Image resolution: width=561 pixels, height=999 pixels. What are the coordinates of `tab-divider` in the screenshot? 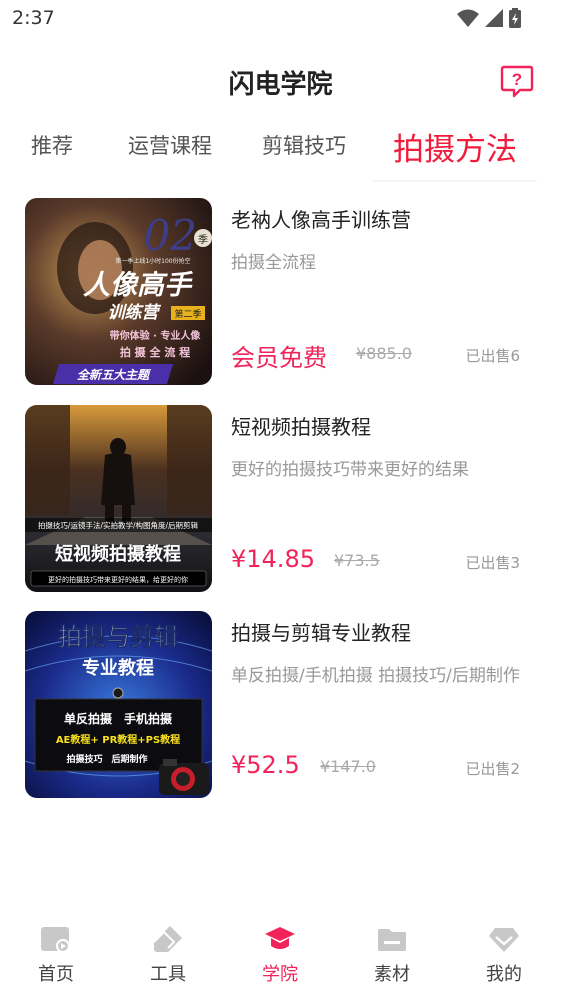 It's located at (455, 181).